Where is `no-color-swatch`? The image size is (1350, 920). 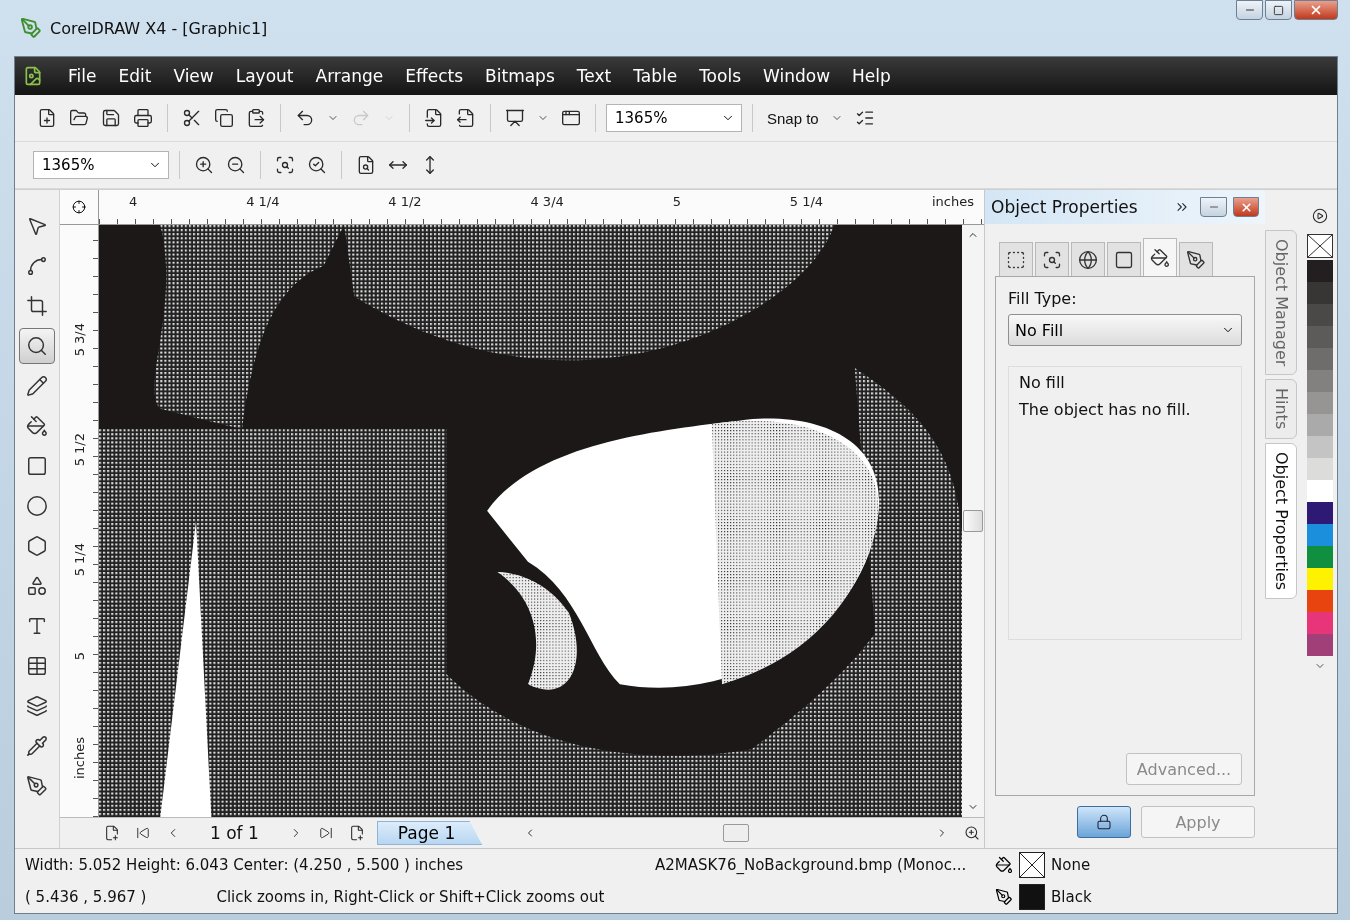 no-color-swatch is located at coordinates (1320, 246).